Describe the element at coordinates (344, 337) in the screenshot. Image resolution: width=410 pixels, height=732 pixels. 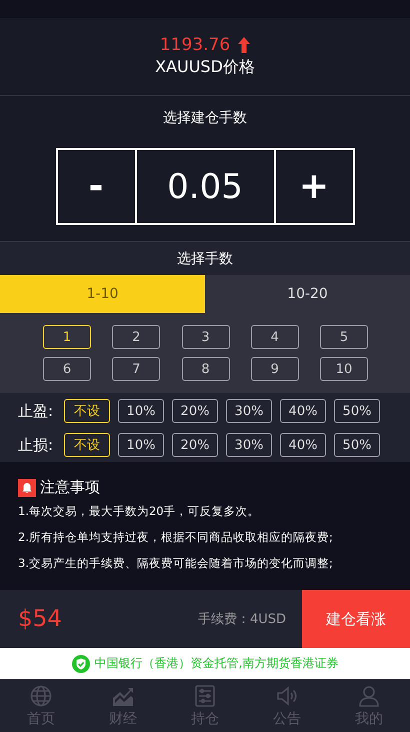
I see `lot-option: 5` at that location.